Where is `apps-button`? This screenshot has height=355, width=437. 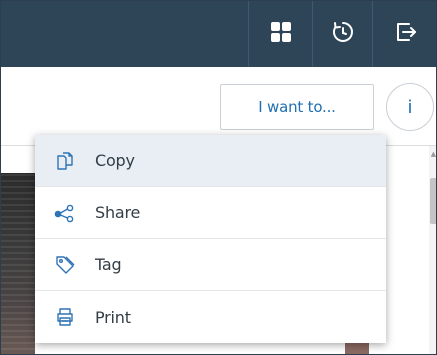
apps-button is located at coordinates (280, 34).